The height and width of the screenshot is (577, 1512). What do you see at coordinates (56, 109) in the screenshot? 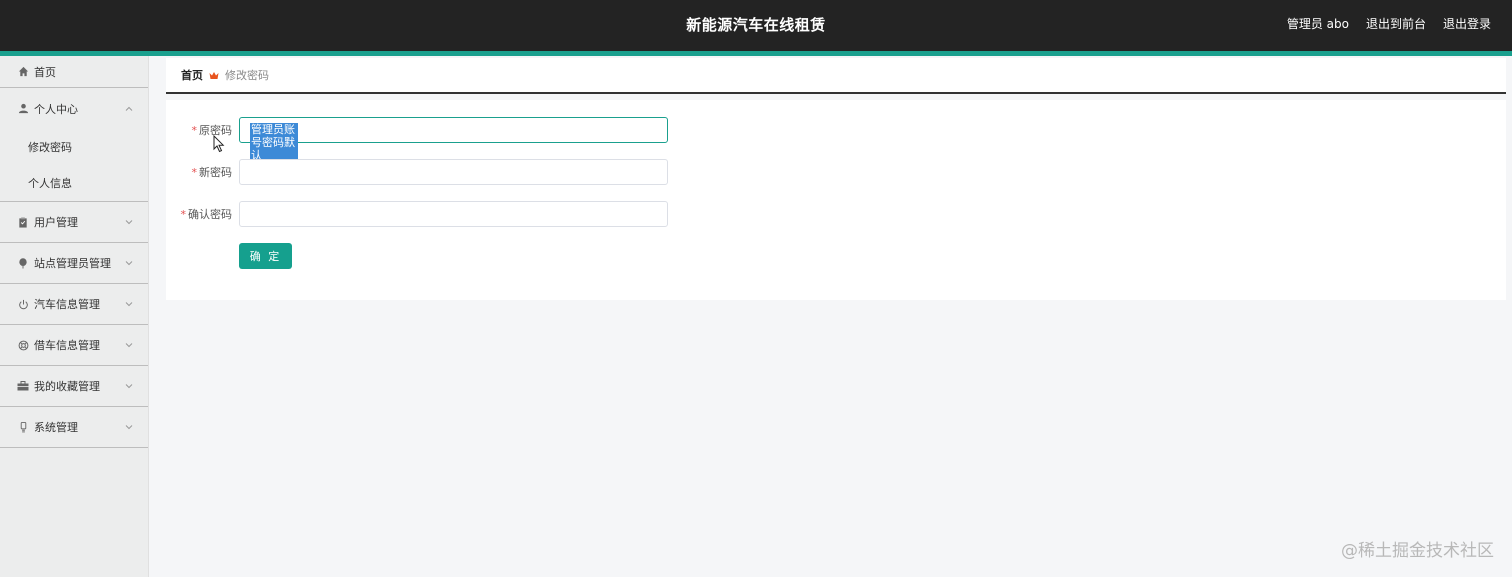
I see `sidebar-item-label: 个人中心` at bounding box center [56, 109].